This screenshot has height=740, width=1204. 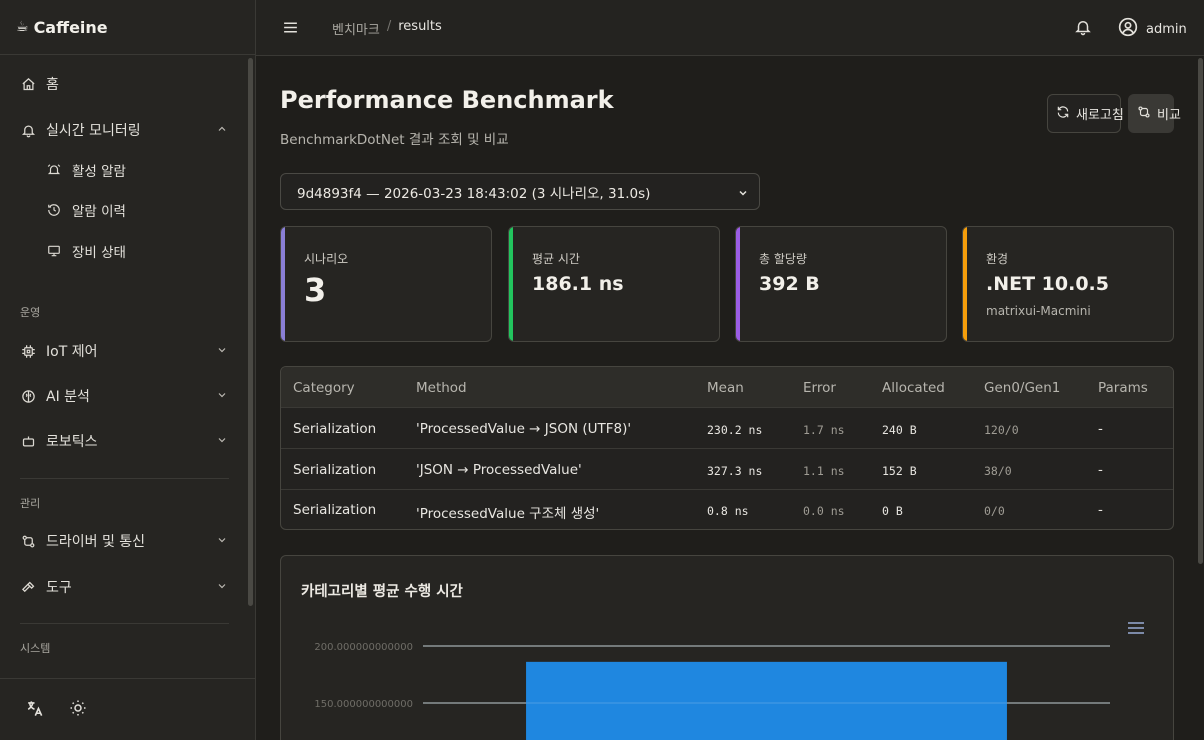 I want to click on sidebar-item-label: 활성 알람, so click(x=99, y=172).